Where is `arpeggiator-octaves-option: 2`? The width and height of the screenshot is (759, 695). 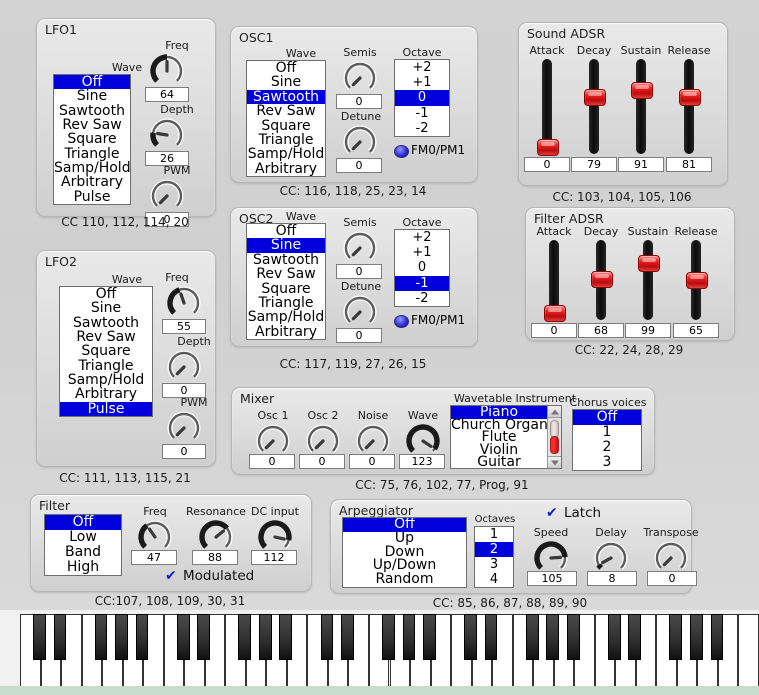
arpeggiator-octaves-option: 2 is located at coordinates (494, 549).